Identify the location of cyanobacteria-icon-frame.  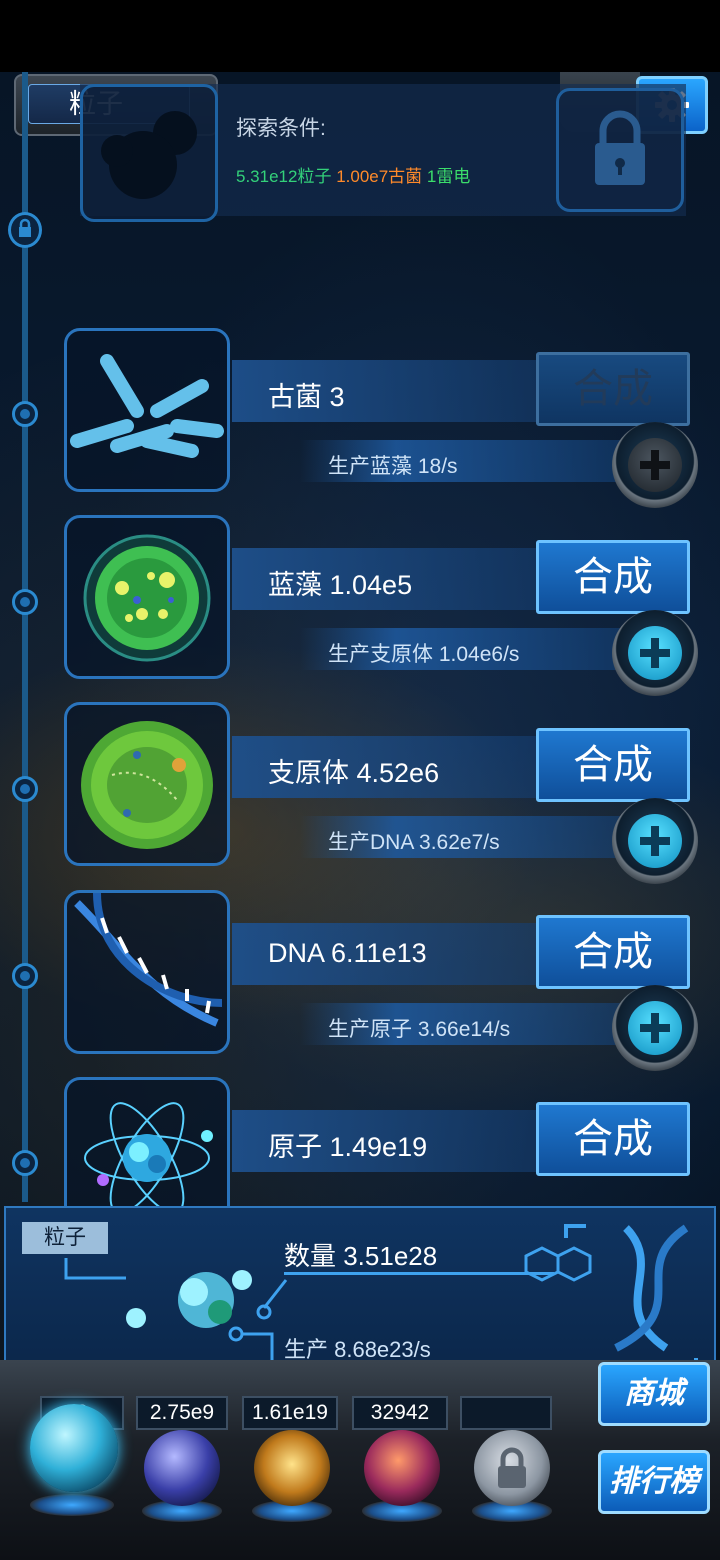
(147, 597).